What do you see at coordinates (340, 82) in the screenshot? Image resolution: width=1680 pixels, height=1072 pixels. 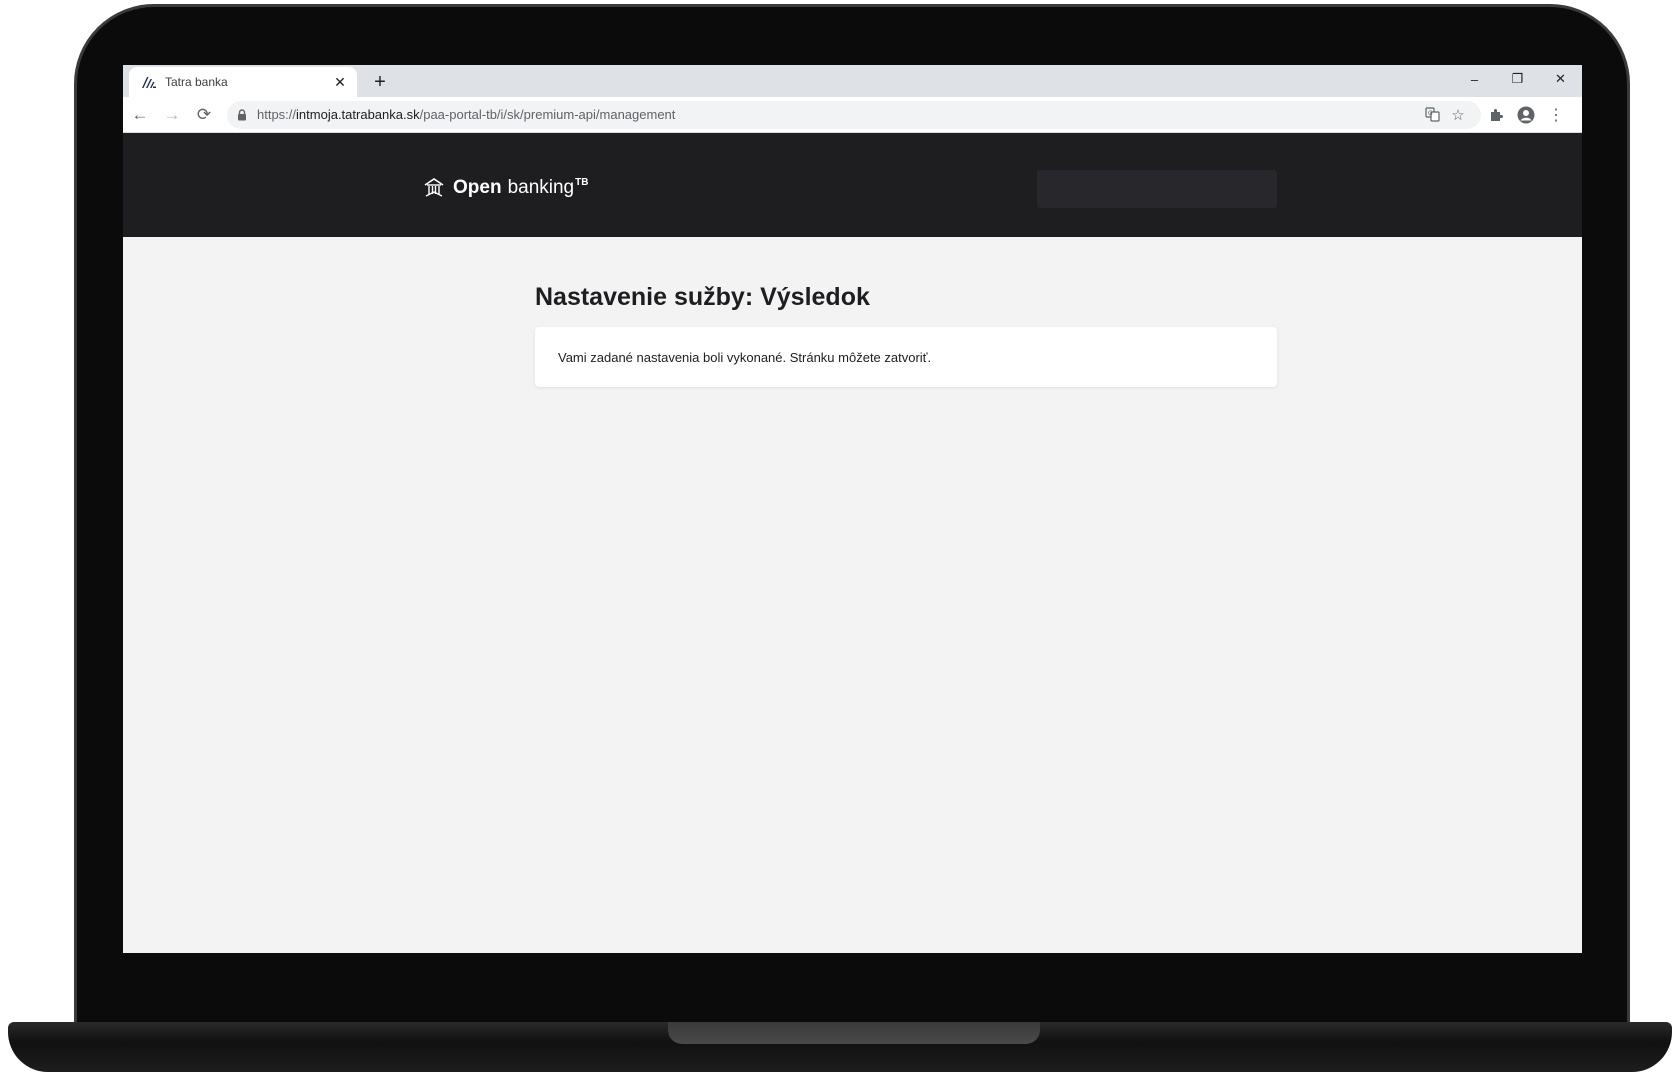 I see `tab-close-icon: ✕` at bounding box center [340, 82].